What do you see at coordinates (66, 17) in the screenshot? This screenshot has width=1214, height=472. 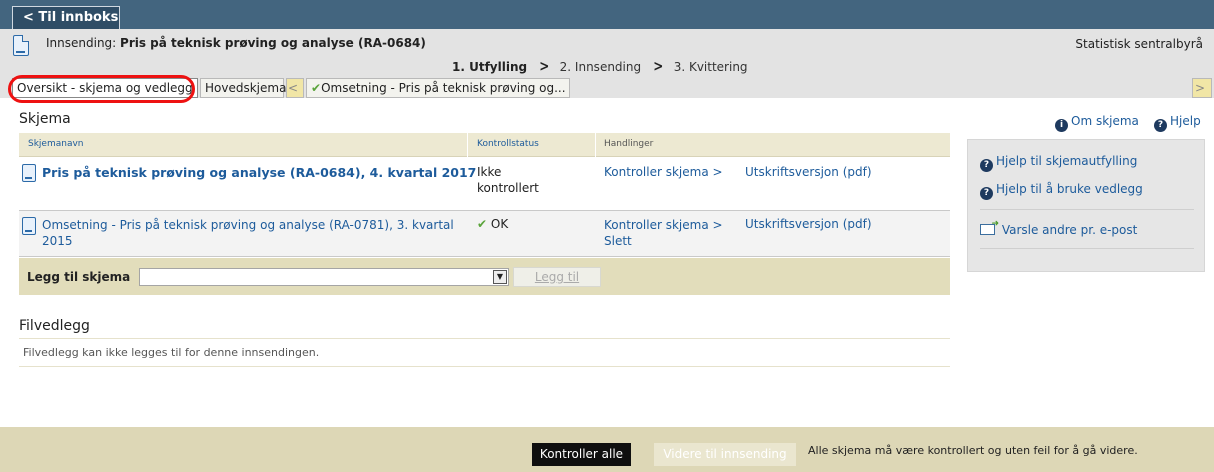 I see `back-to-inbox-button: < Til innboks` at bounding box center [66, 17].